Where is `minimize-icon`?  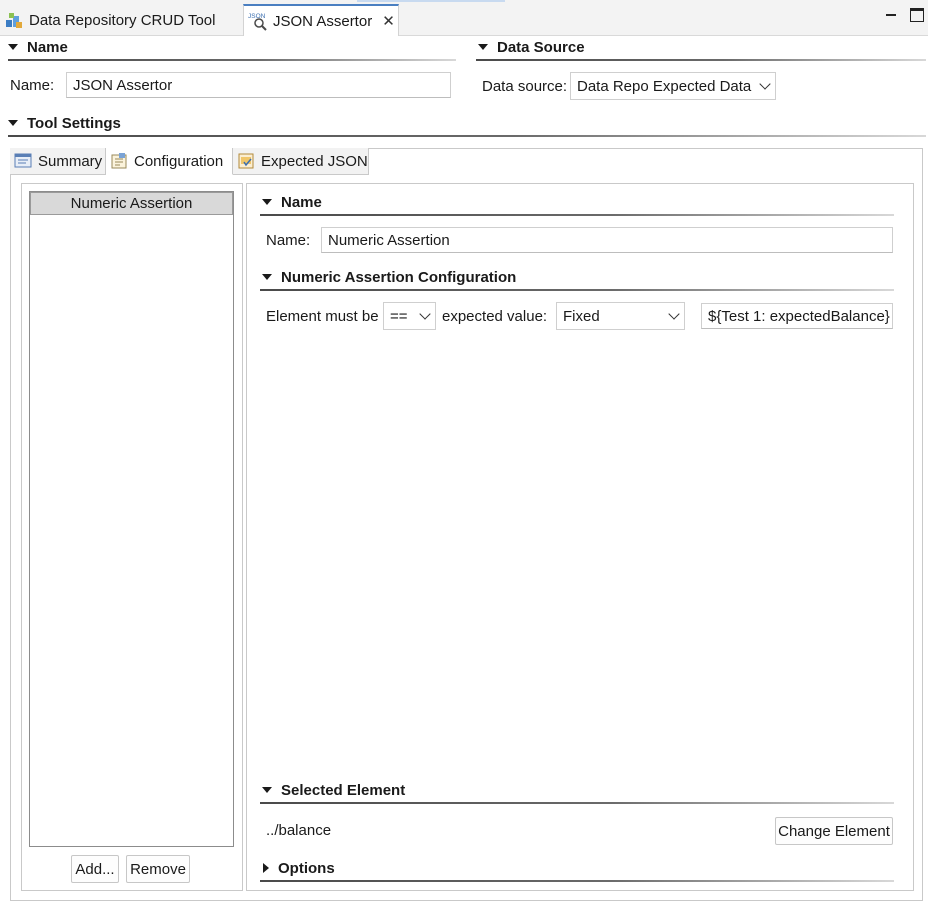 minimize-icon is located at coordinates (891, 15).